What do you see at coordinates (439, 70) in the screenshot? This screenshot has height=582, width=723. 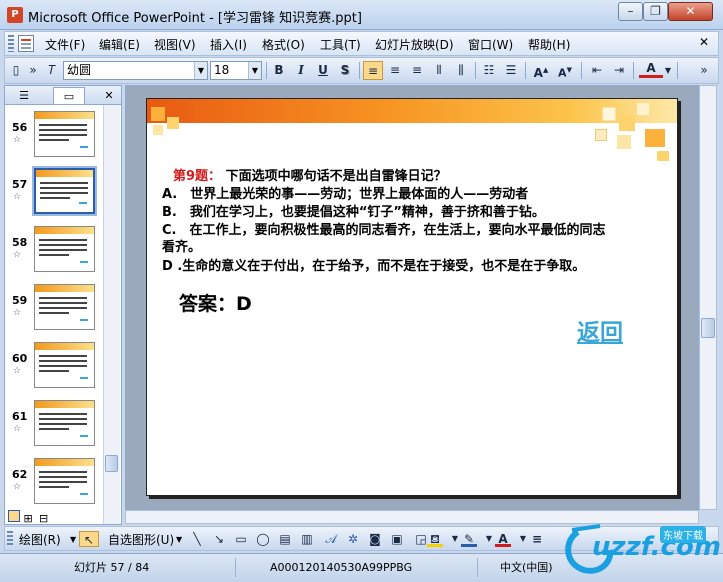 I see `distribute-icon: ⫴` at bounding box center [439, 70].